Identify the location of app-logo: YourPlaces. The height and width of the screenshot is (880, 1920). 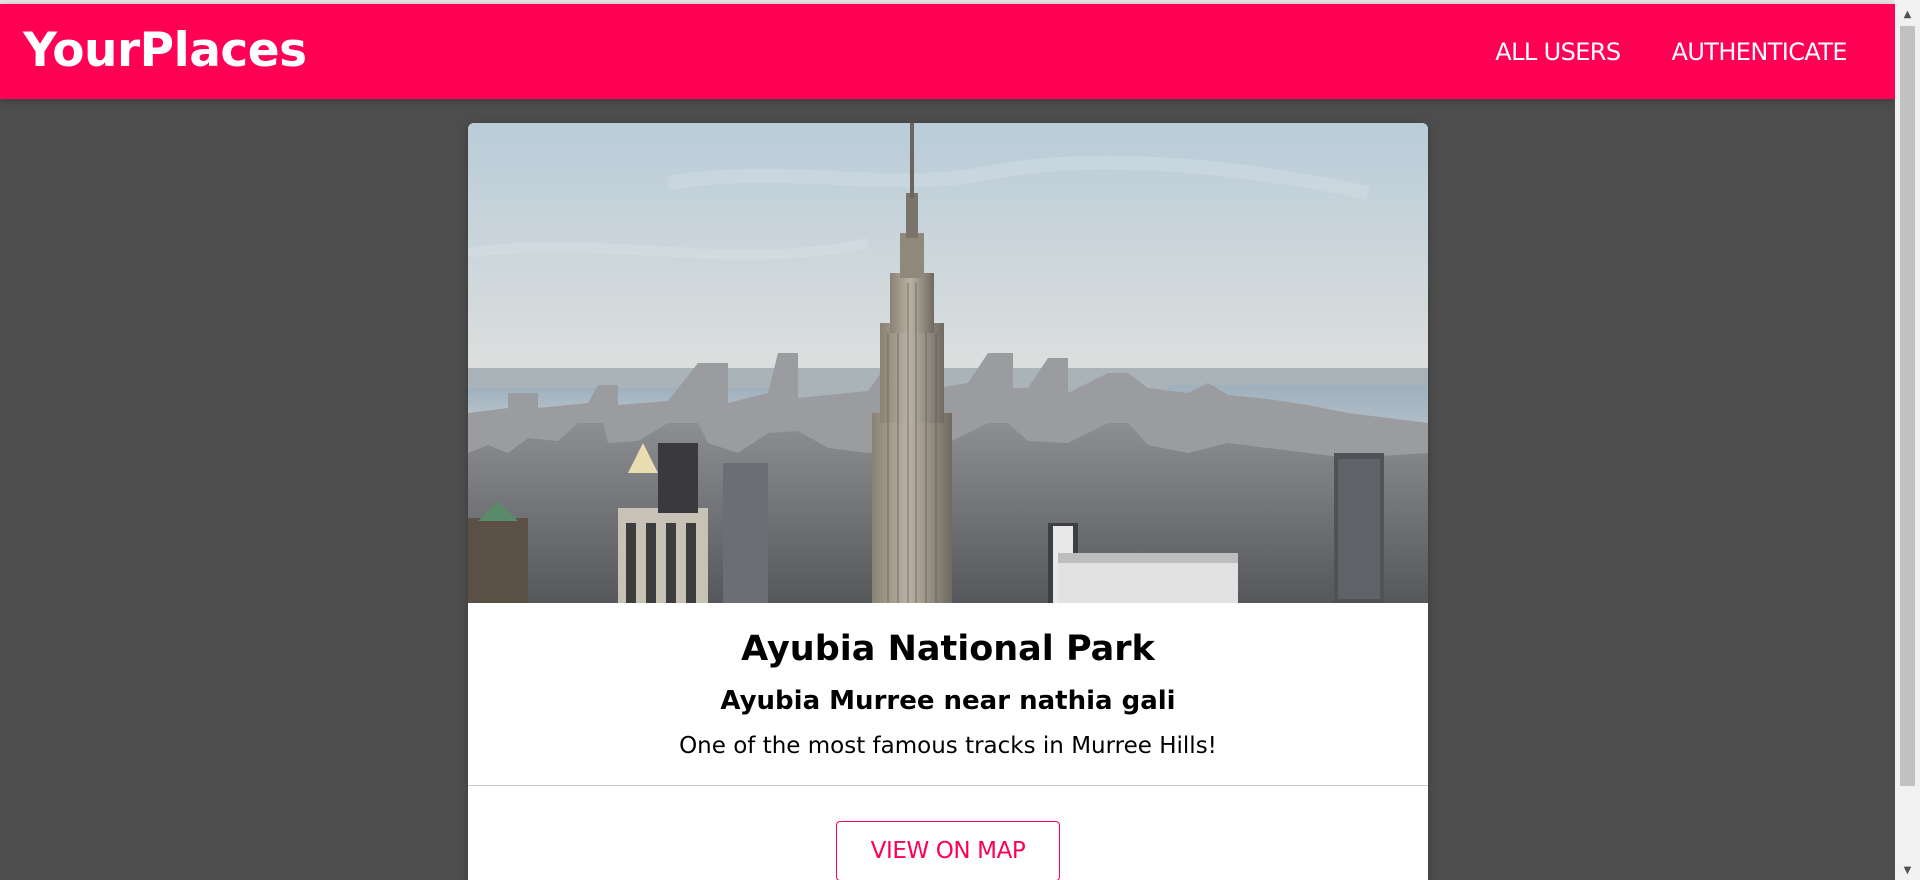
(165, 51).